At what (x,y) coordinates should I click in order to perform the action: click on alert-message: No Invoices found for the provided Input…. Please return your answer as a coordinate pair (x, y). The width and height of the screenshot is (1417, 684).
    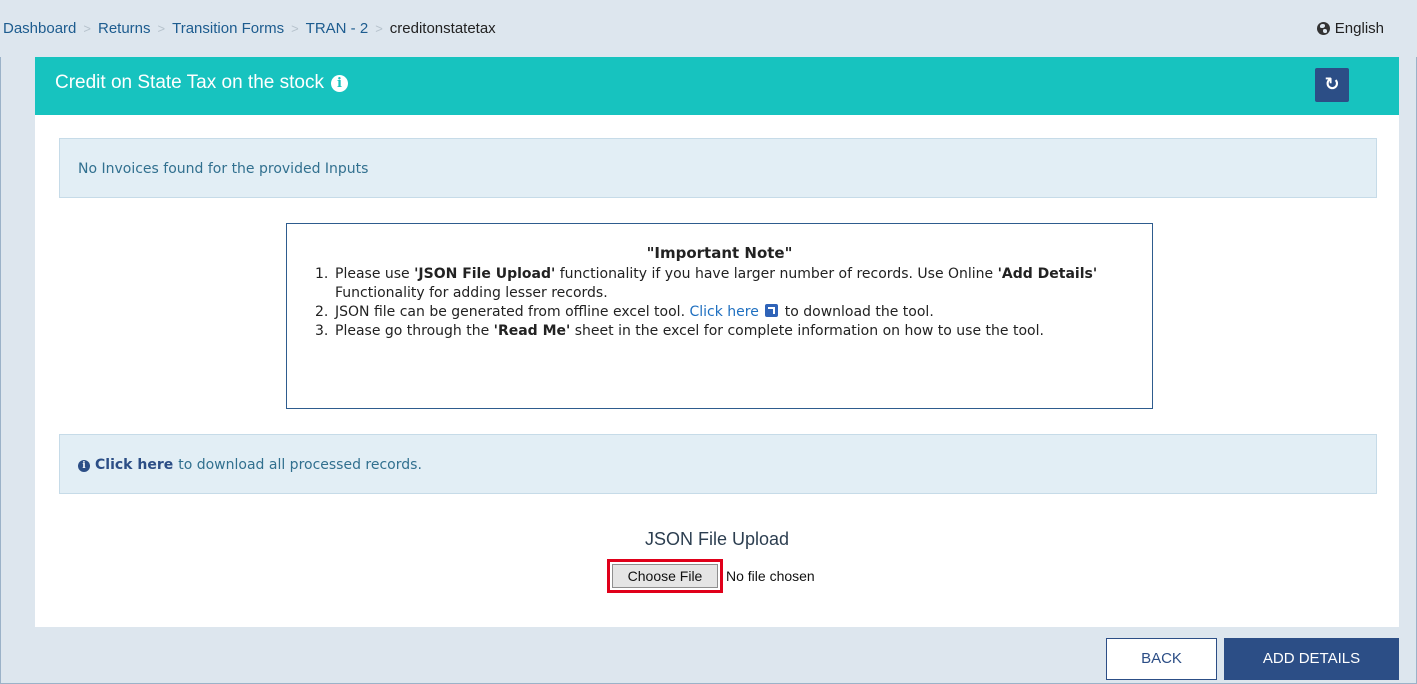
    Looking at the image, I should click on (223, 169).